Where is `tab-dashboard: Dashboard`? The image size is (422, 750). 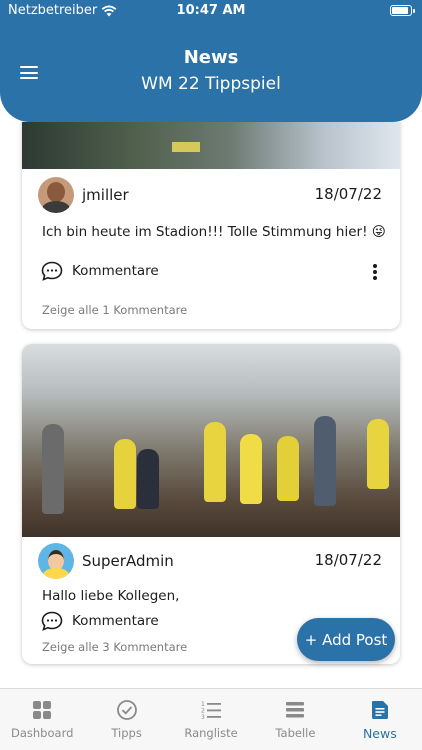
tab-dashboard: Dashboard is located at coordinates (42, 719).